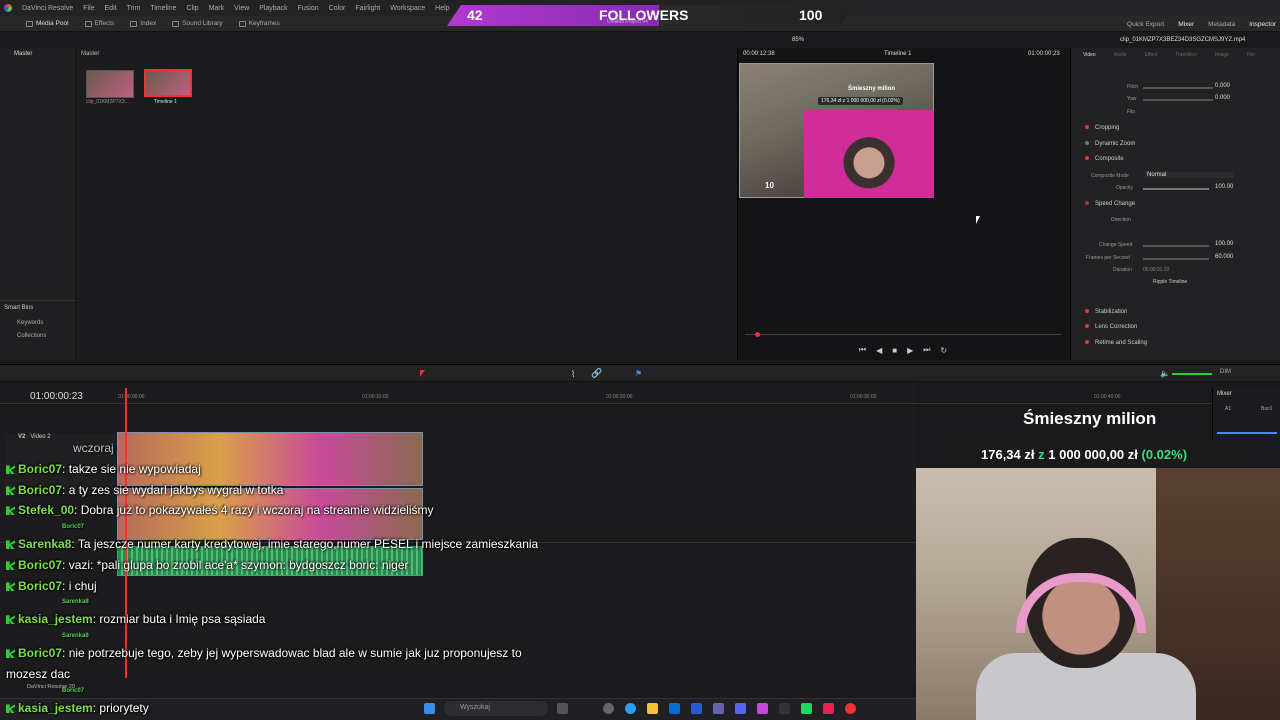 Image resolution: width=1280 pixels, height=720 pixels. Describe the element at coordinates (88, 8) in the screenshot. I see `menu-file: File` at that location.